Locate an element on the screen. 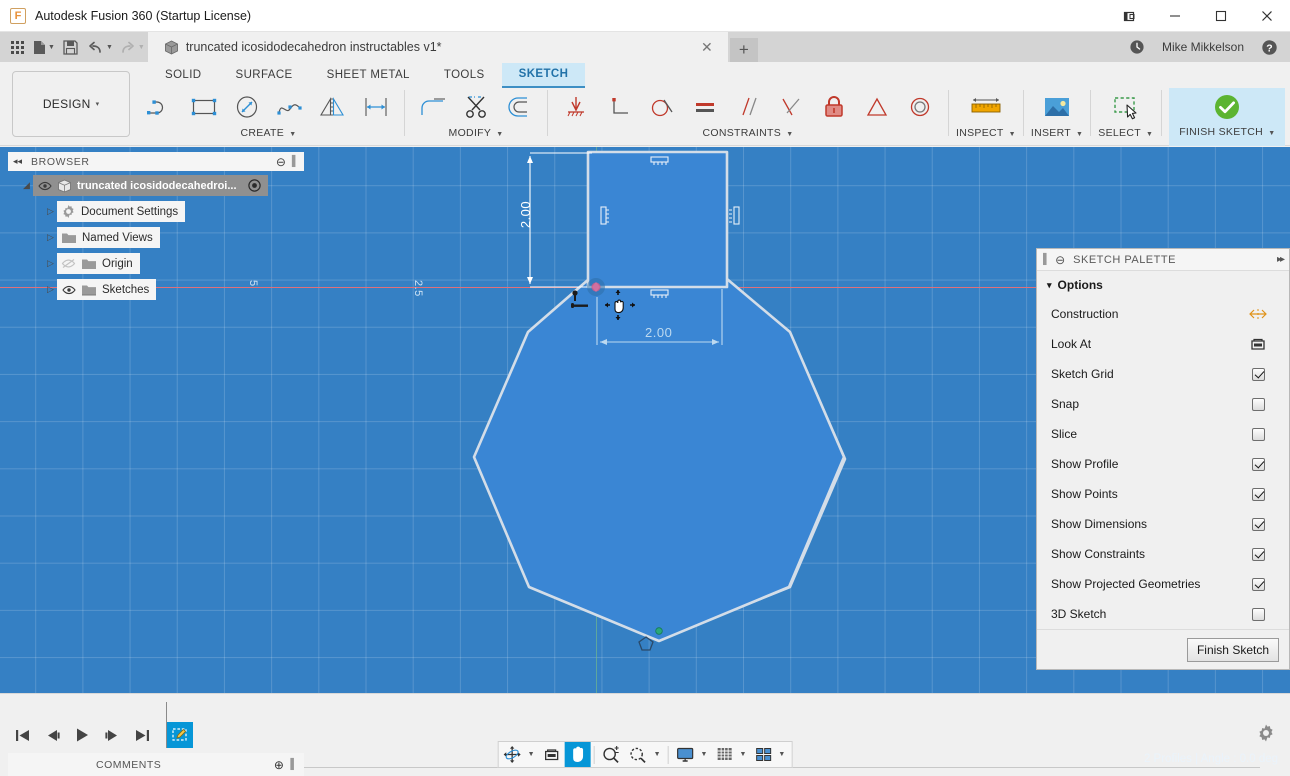 This screenshot has height=776, width=1290. option-row-look-at: Look At is located at coordinates (1163, 344).